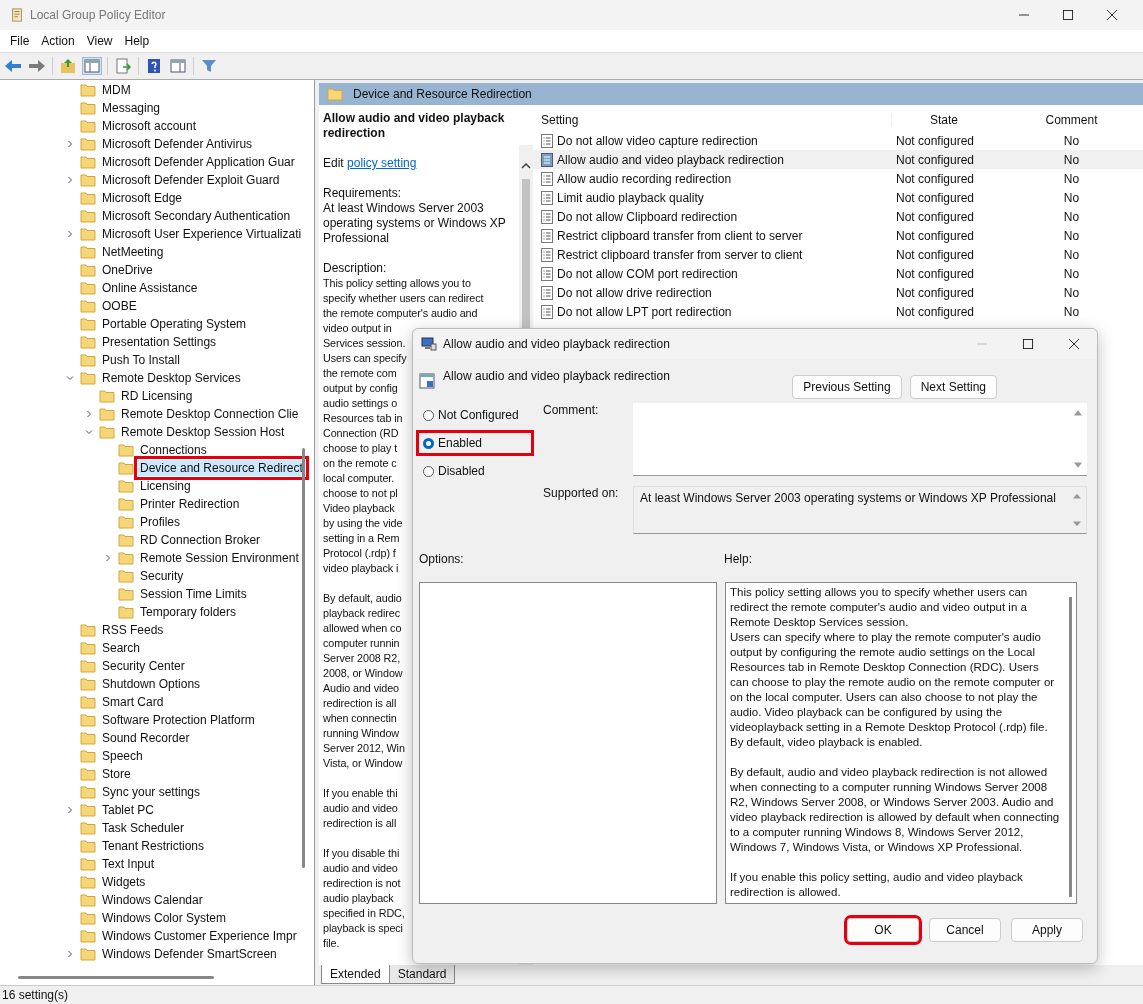 This screenshot has width=1143, height=1004. I want to click on tree-item: Sound Recorder, so click(146, 738).